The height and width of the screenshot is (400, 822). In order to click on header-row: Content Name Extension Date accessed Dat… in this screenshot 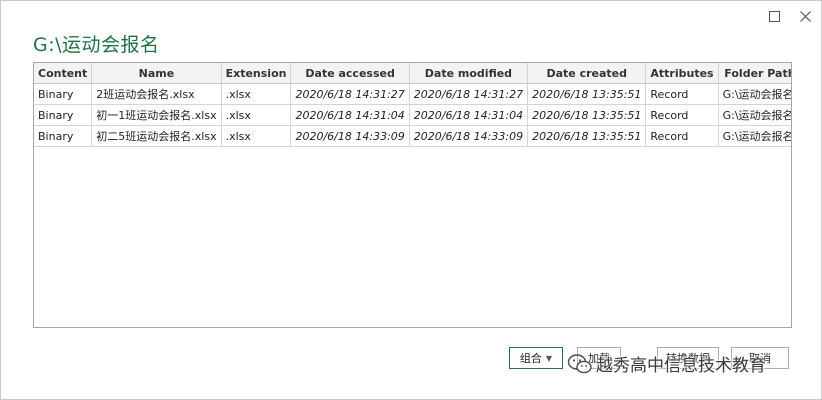, I will do `click(412, 73)`.